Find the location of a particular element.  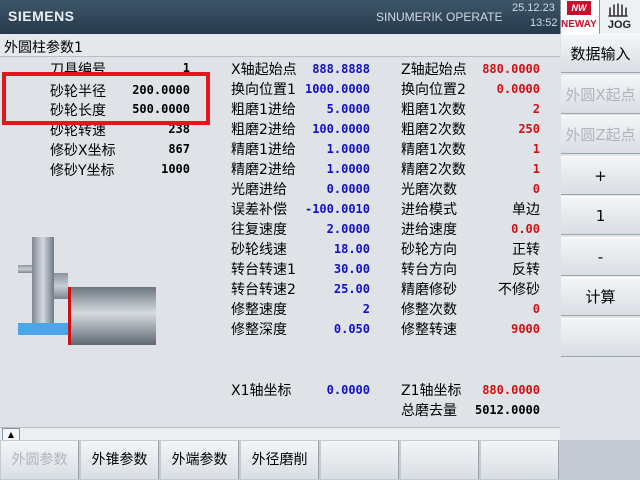

param-value: 880.0000 is located at coordinates (495, 69).